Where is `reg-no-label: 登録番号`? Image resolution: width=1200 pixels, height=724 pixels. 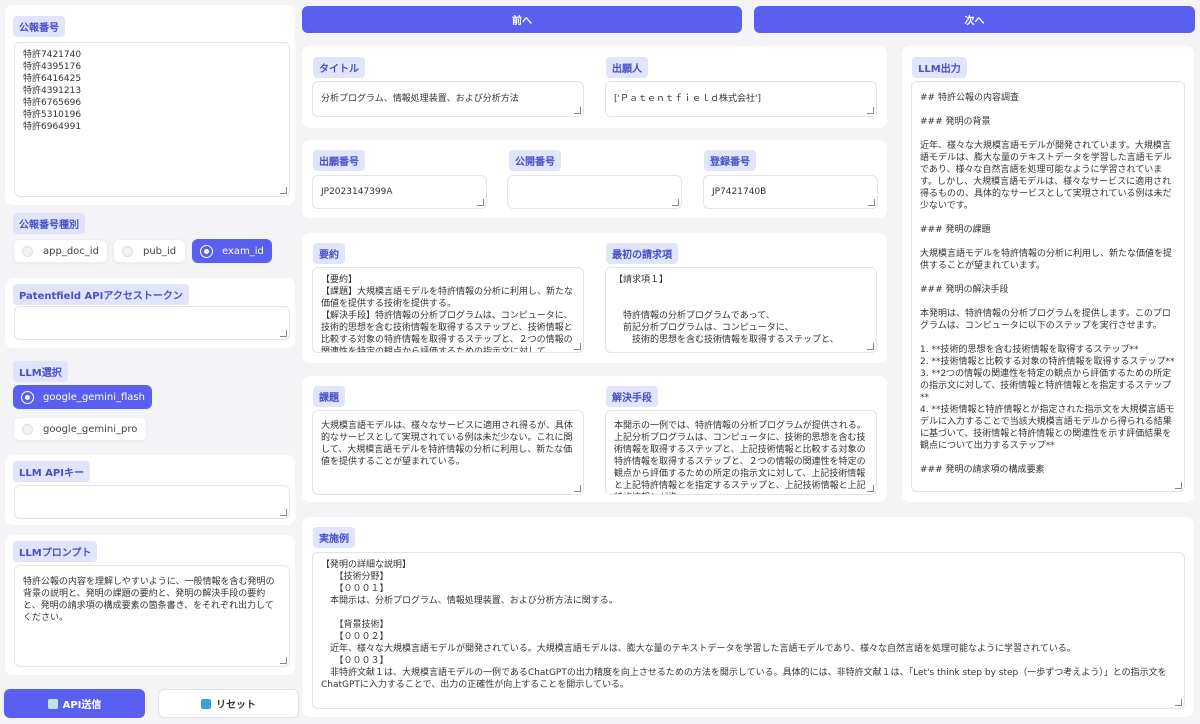 reg-no-label: 登録番号 is located at coordinates (730, 160).